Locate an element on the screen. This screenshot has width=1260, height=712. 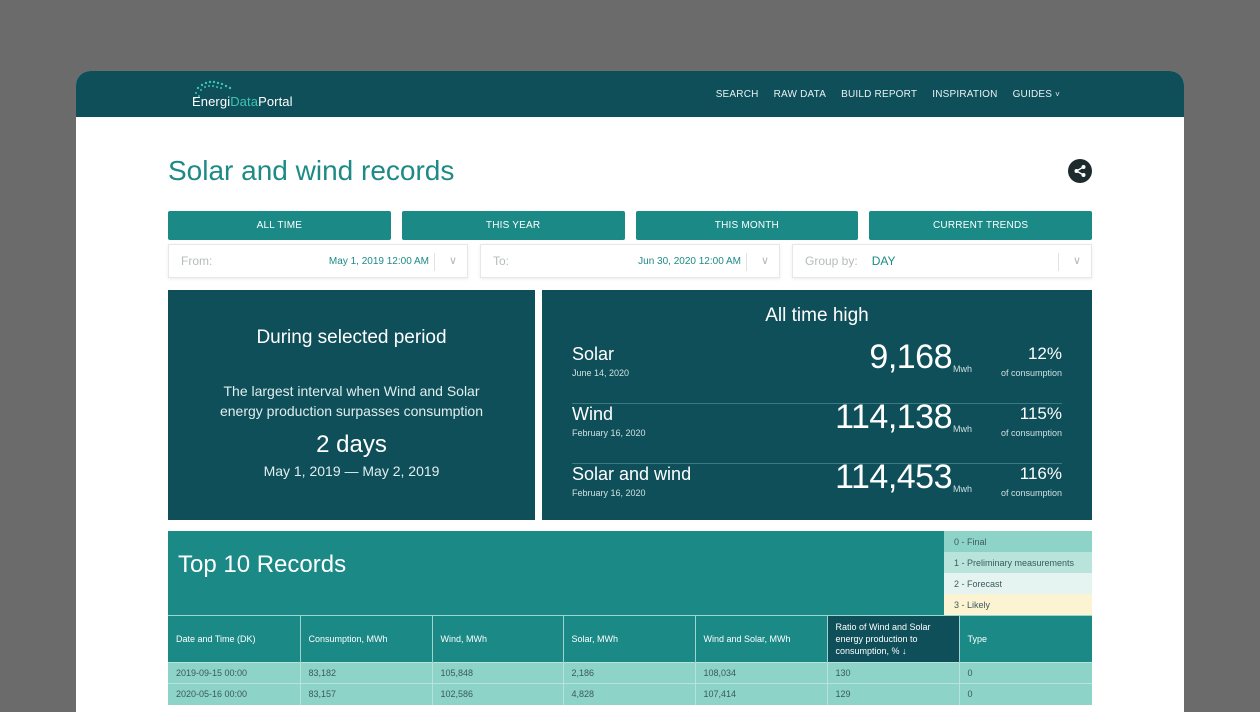
share-icon is located at coordinates (1080, 171).